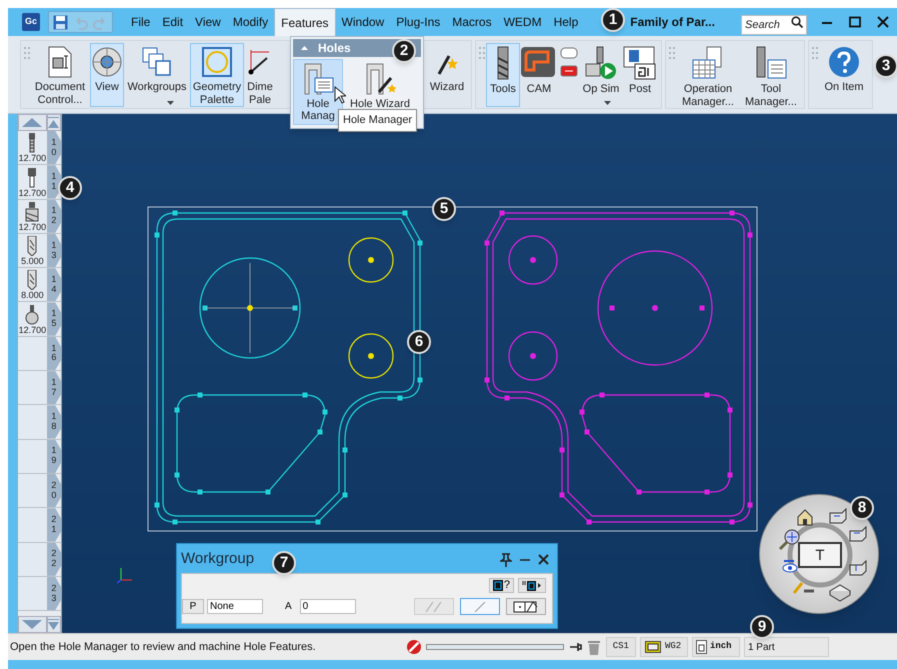 The image size is (897, 669). What do you see at coordinates (640, 63) in the screenshot?
I see `post-processor-icon` at bounding box center [640, 63].